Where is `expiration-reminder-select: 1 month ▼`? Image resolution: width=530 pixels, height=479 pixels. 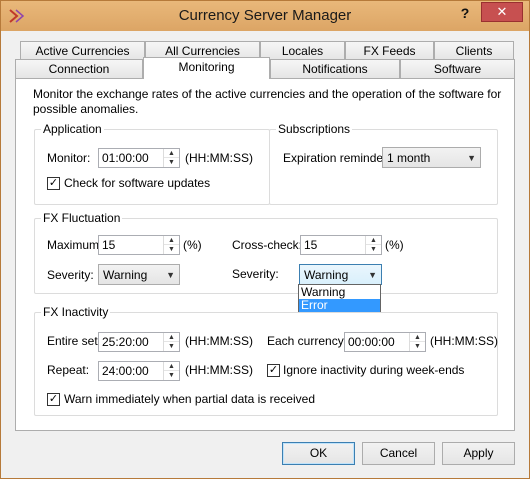
expiration-reminder-select: 1 month ▼ is located at coordinates (431, 157).